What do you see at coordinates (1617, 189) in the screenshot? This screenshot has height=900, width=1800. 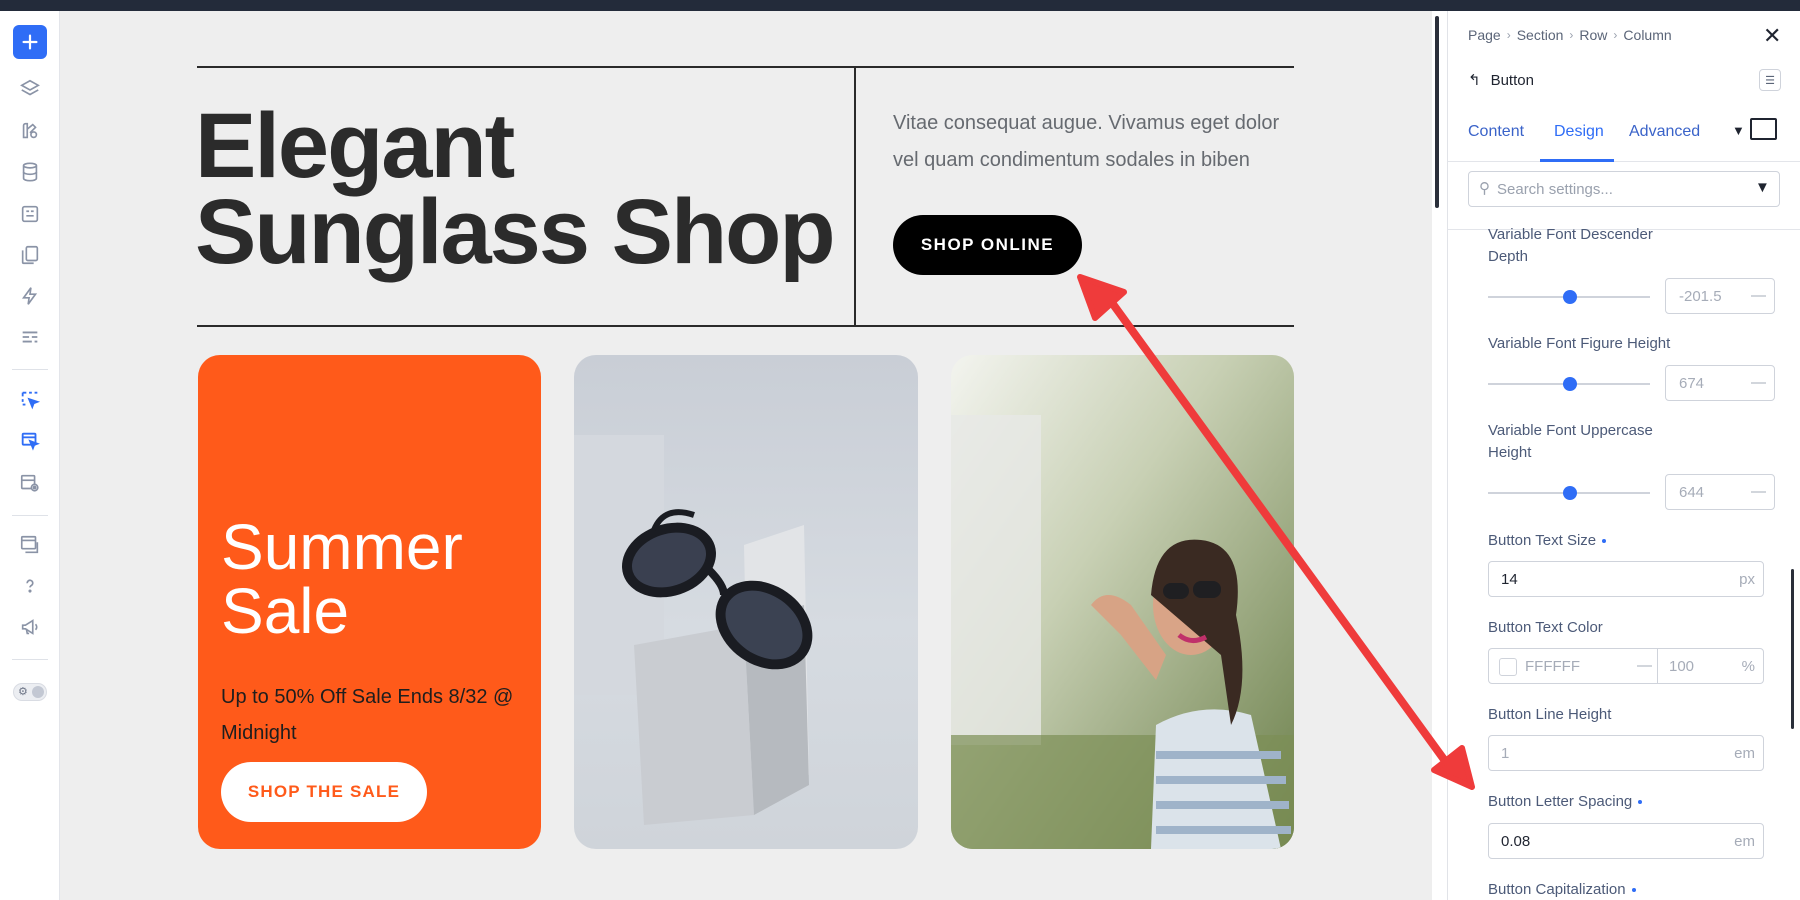 I see `search-input` at bounding box center [1617, 189].